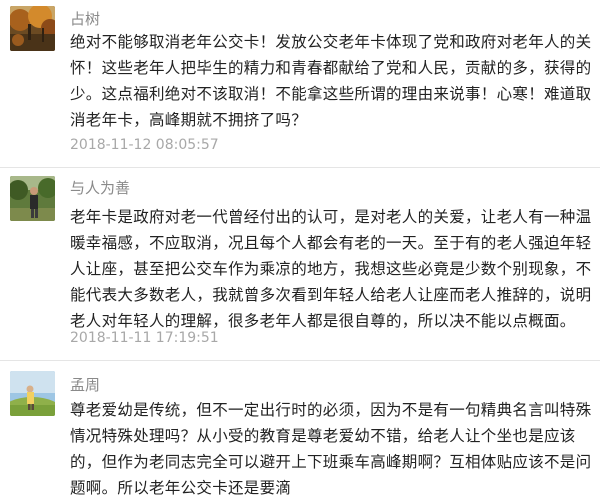  Describe the element at coordinates (100, 188) in the screenshot. I see `comment-username: 与人为善` at that location.